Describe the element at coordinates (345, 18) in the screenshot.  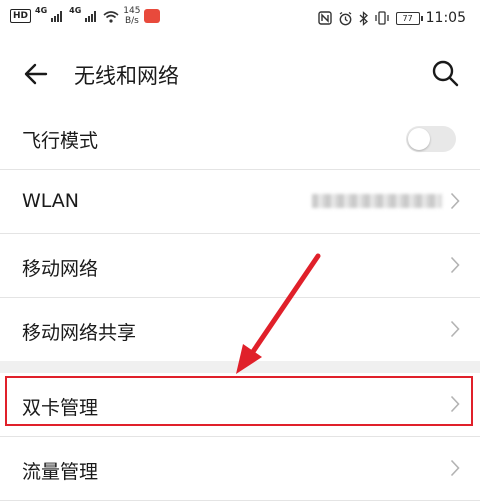
I see `alarm-icon` at that location.